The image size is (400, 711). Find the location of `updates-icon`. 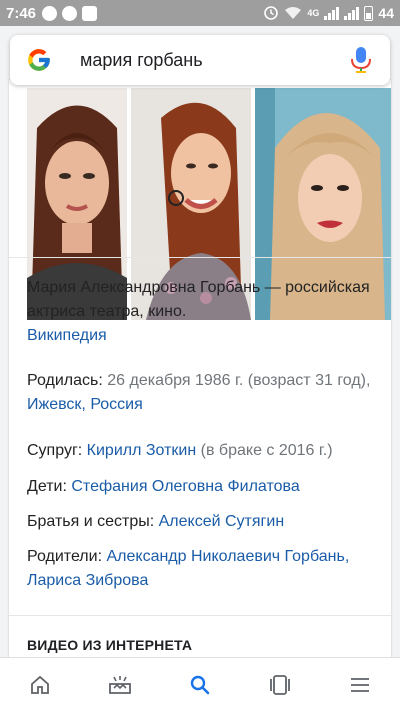

updates-icon is located at coordinates (120, 684).